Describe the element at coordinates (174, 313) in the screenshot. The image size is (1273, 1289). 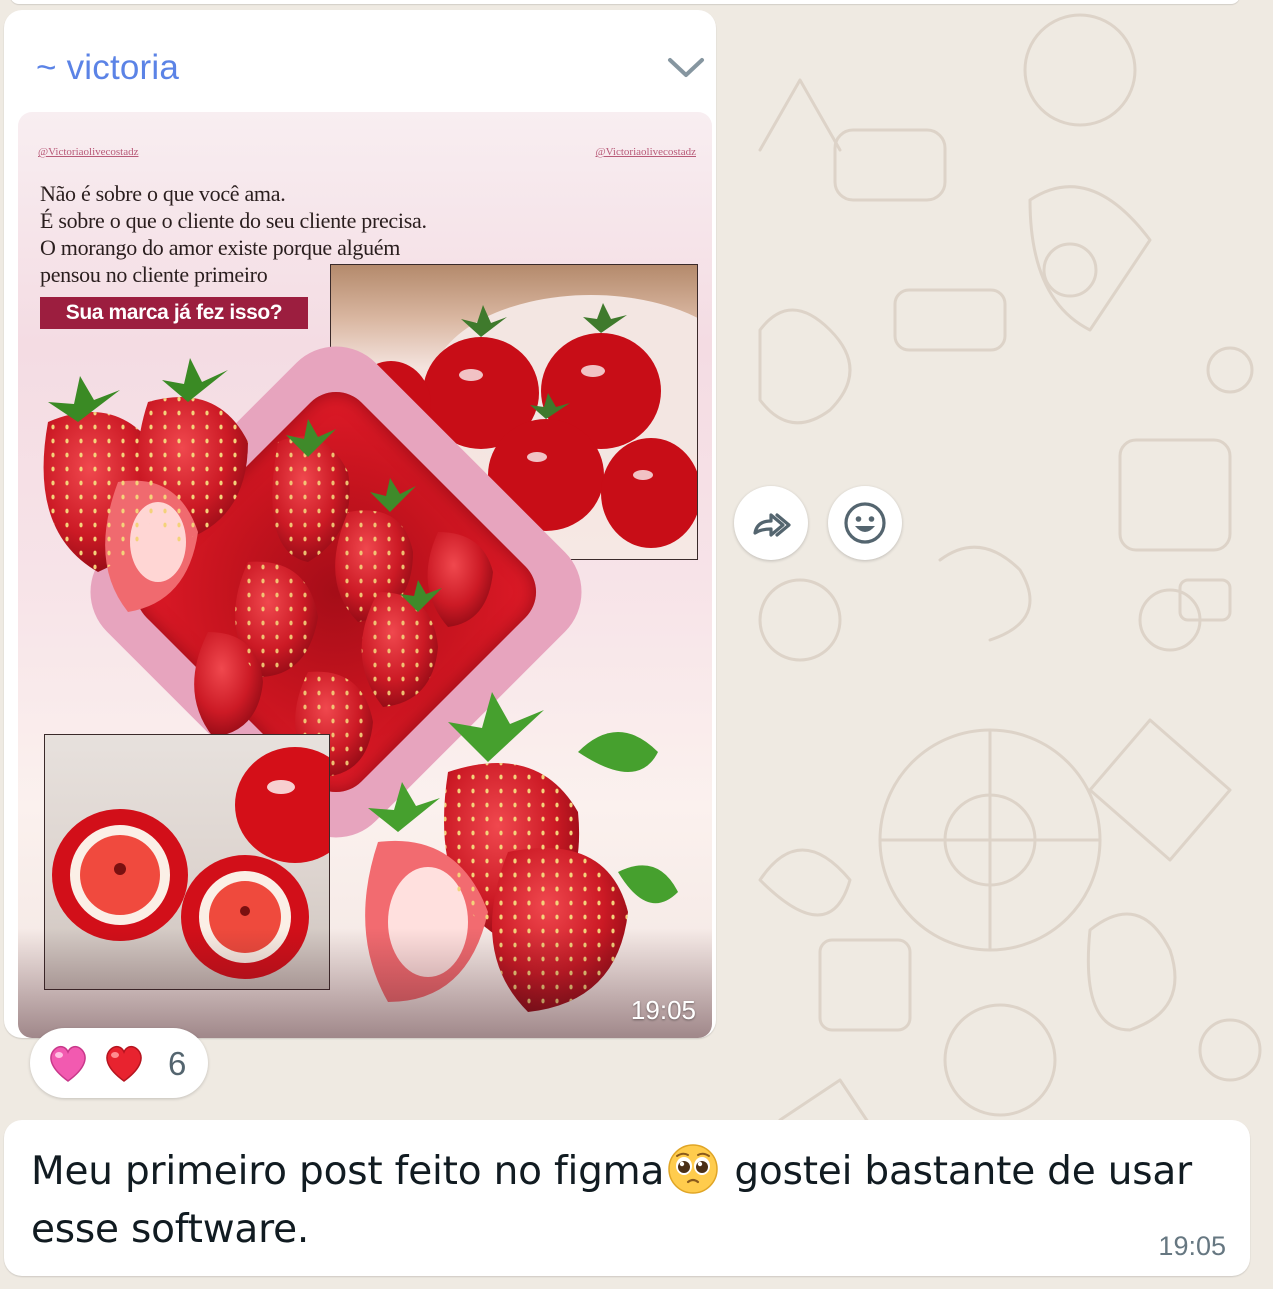
I see `post-cta-banner: Sua marca já fez isso?` at that location.